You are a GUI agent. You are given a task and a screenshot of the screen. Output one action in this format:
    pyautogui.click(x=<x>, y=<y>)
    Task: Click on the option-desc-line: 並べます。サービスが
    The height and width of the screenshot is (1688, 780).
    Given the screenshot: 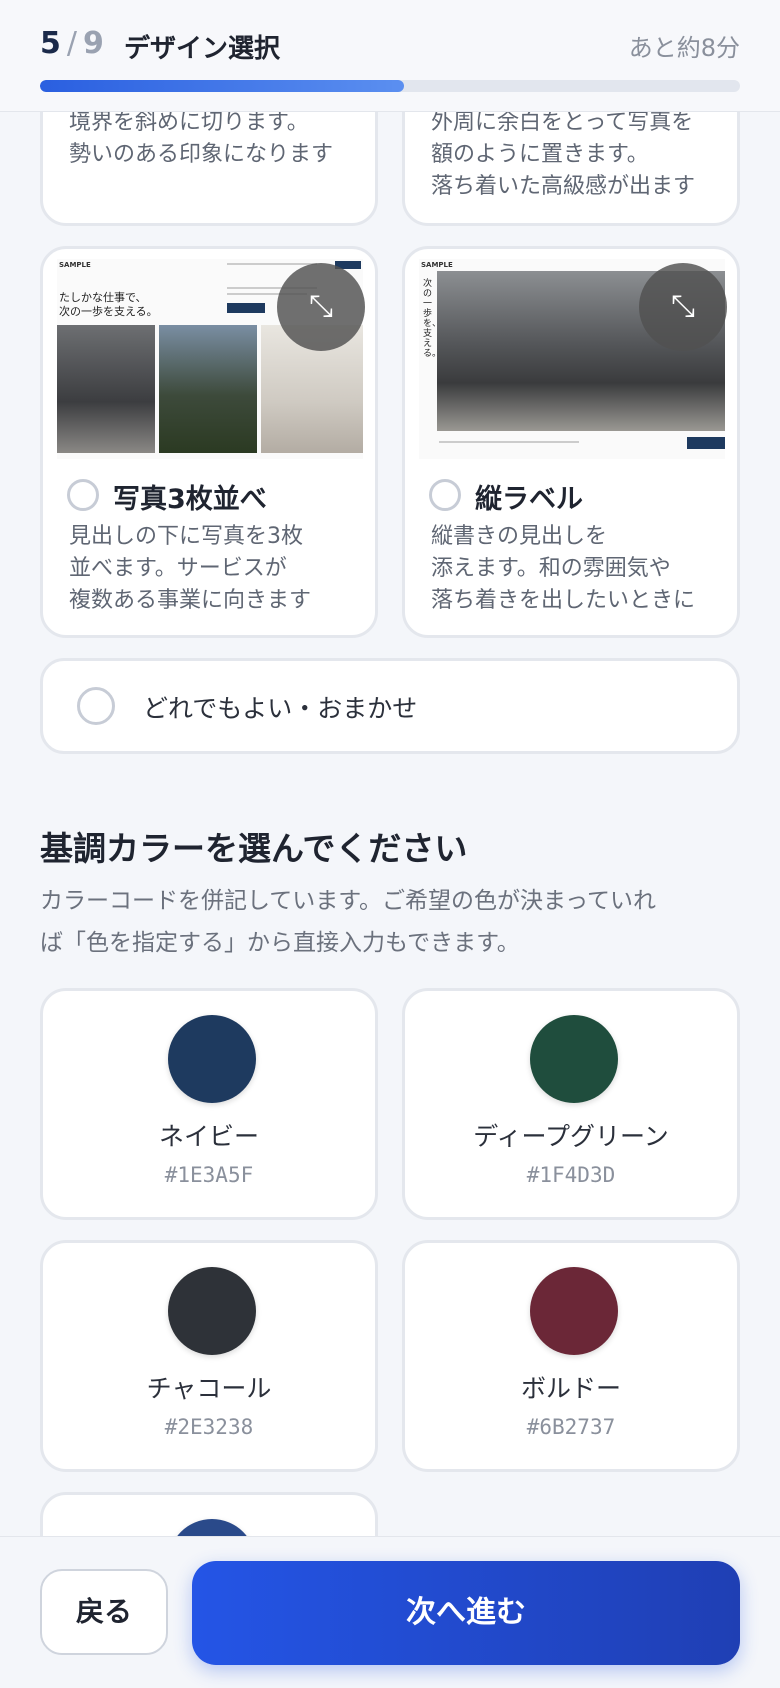 What is the action you would take?
    pyautogui.click(x=178, y=568)
    